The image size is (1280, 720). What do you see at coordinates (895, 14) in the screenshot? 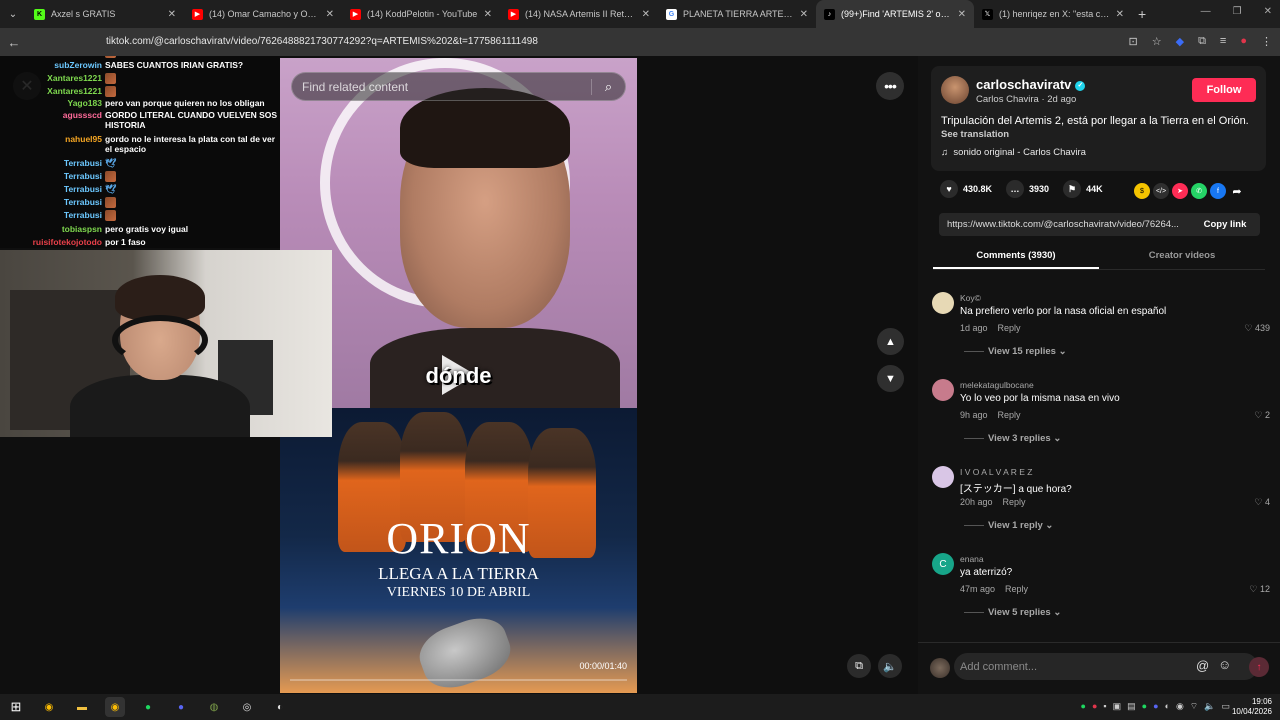
I see `browser-tab-active: ♪ (99+)Find 'ARTEMIS 2' on TikTo... ✕` at bounding box center [895, 14].